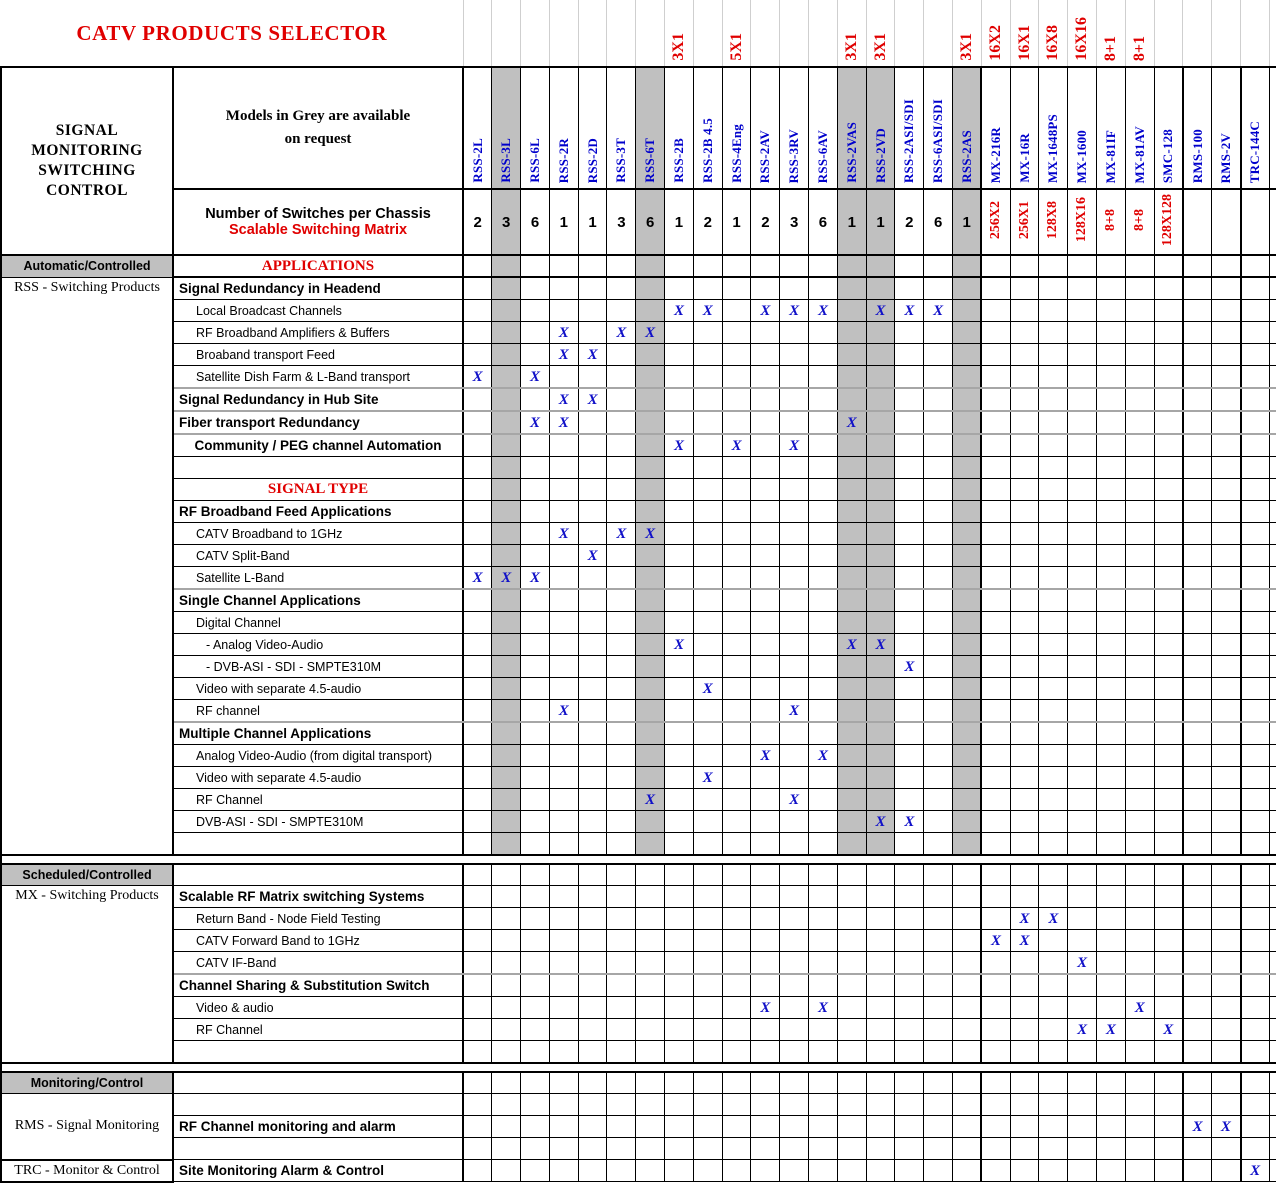 The width and height of the screenshot is (1276, 1183). Describe the element at coordinates (909, 140) in the screenshot. I see `model-name: RSS-2ASI/SDI` at that location.